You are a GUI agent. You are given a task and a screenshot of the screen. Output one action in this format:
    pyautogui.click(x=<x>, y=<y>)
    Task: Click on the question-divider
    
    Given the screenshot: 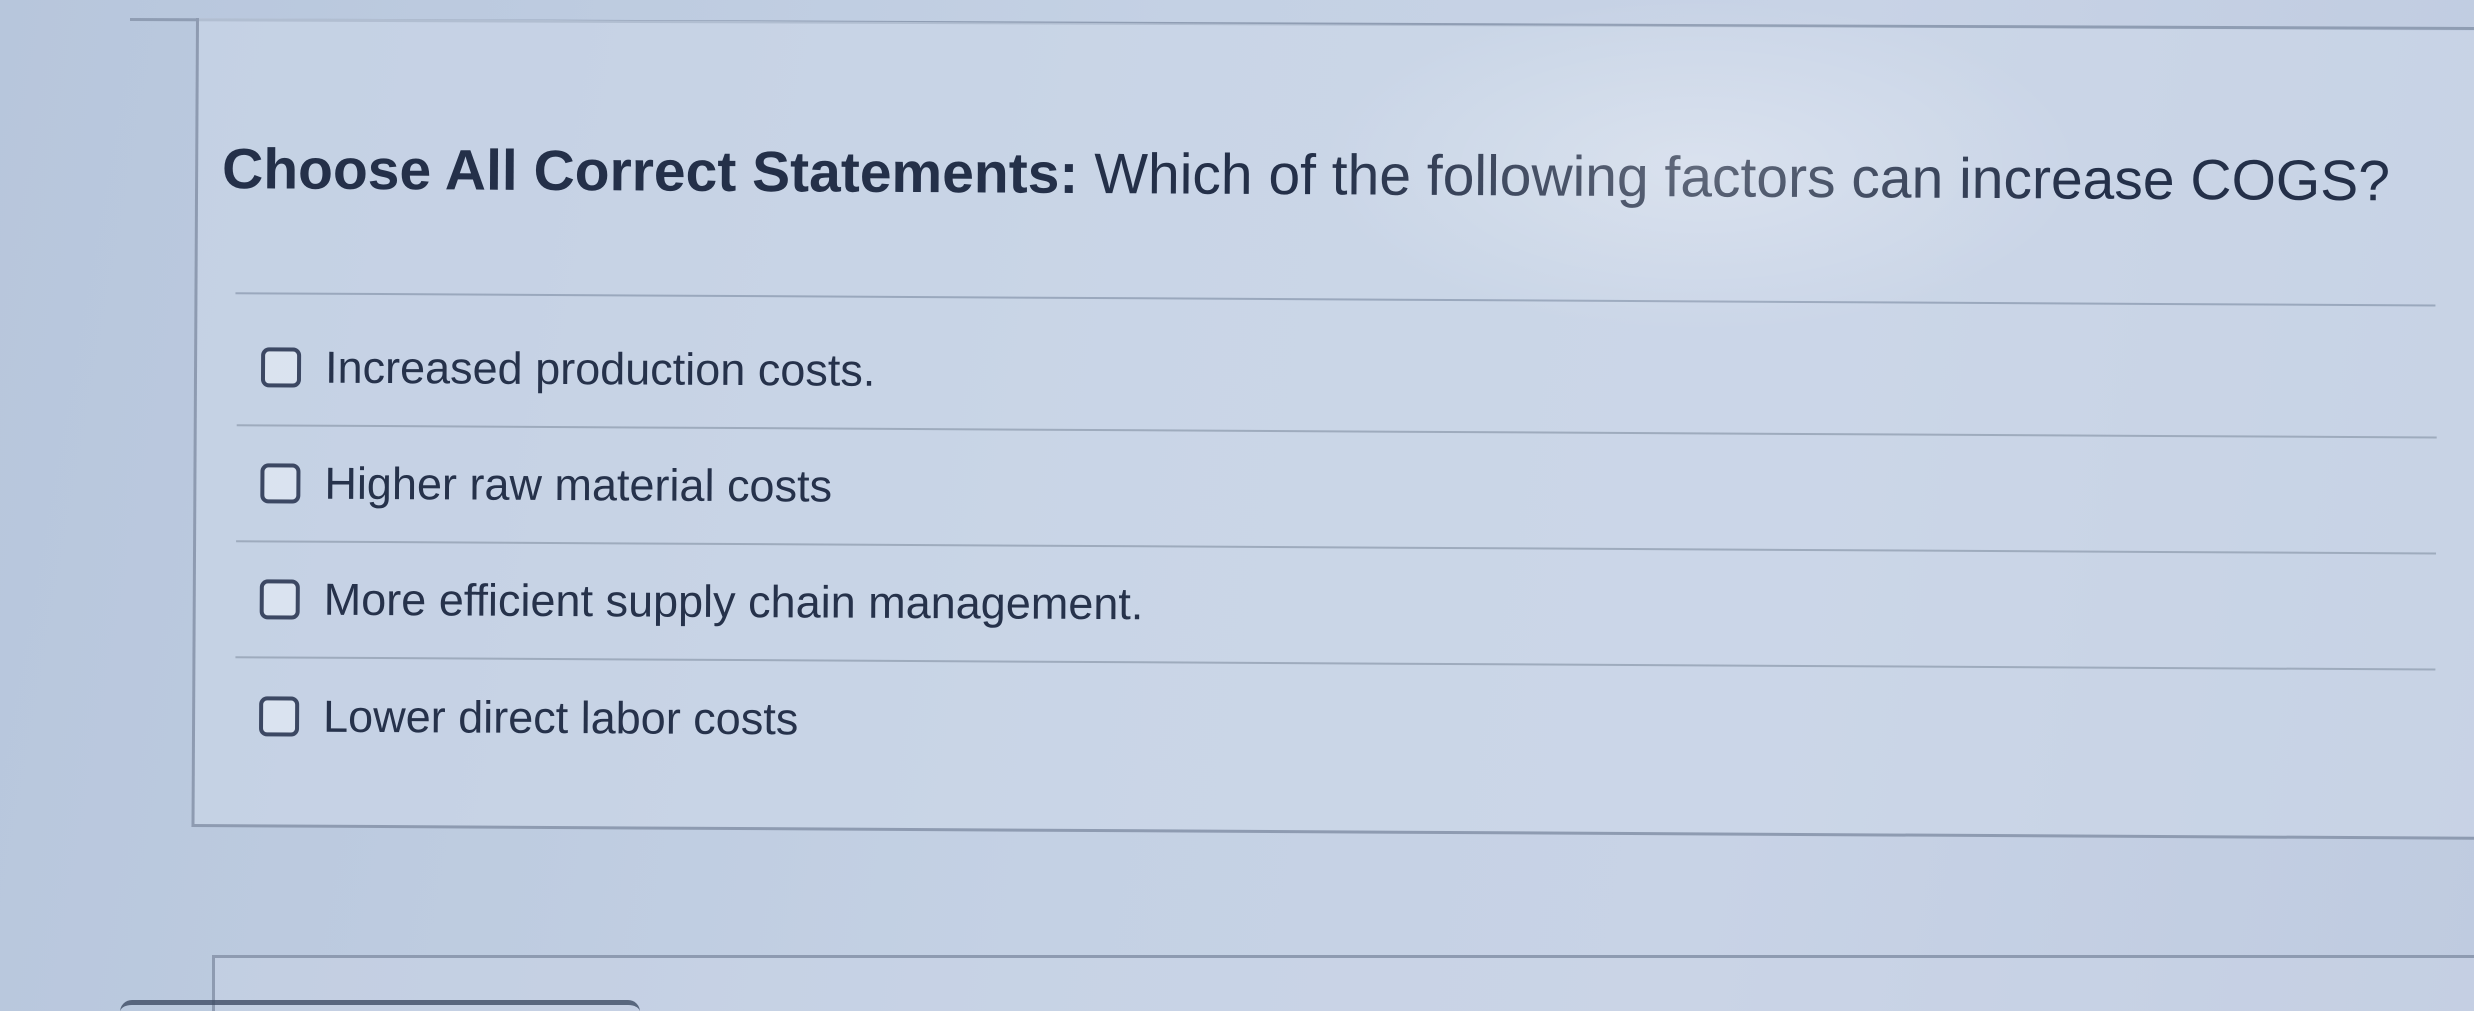 What is the action you would take?
    pyautogui.click(x=1335, y=299)
    